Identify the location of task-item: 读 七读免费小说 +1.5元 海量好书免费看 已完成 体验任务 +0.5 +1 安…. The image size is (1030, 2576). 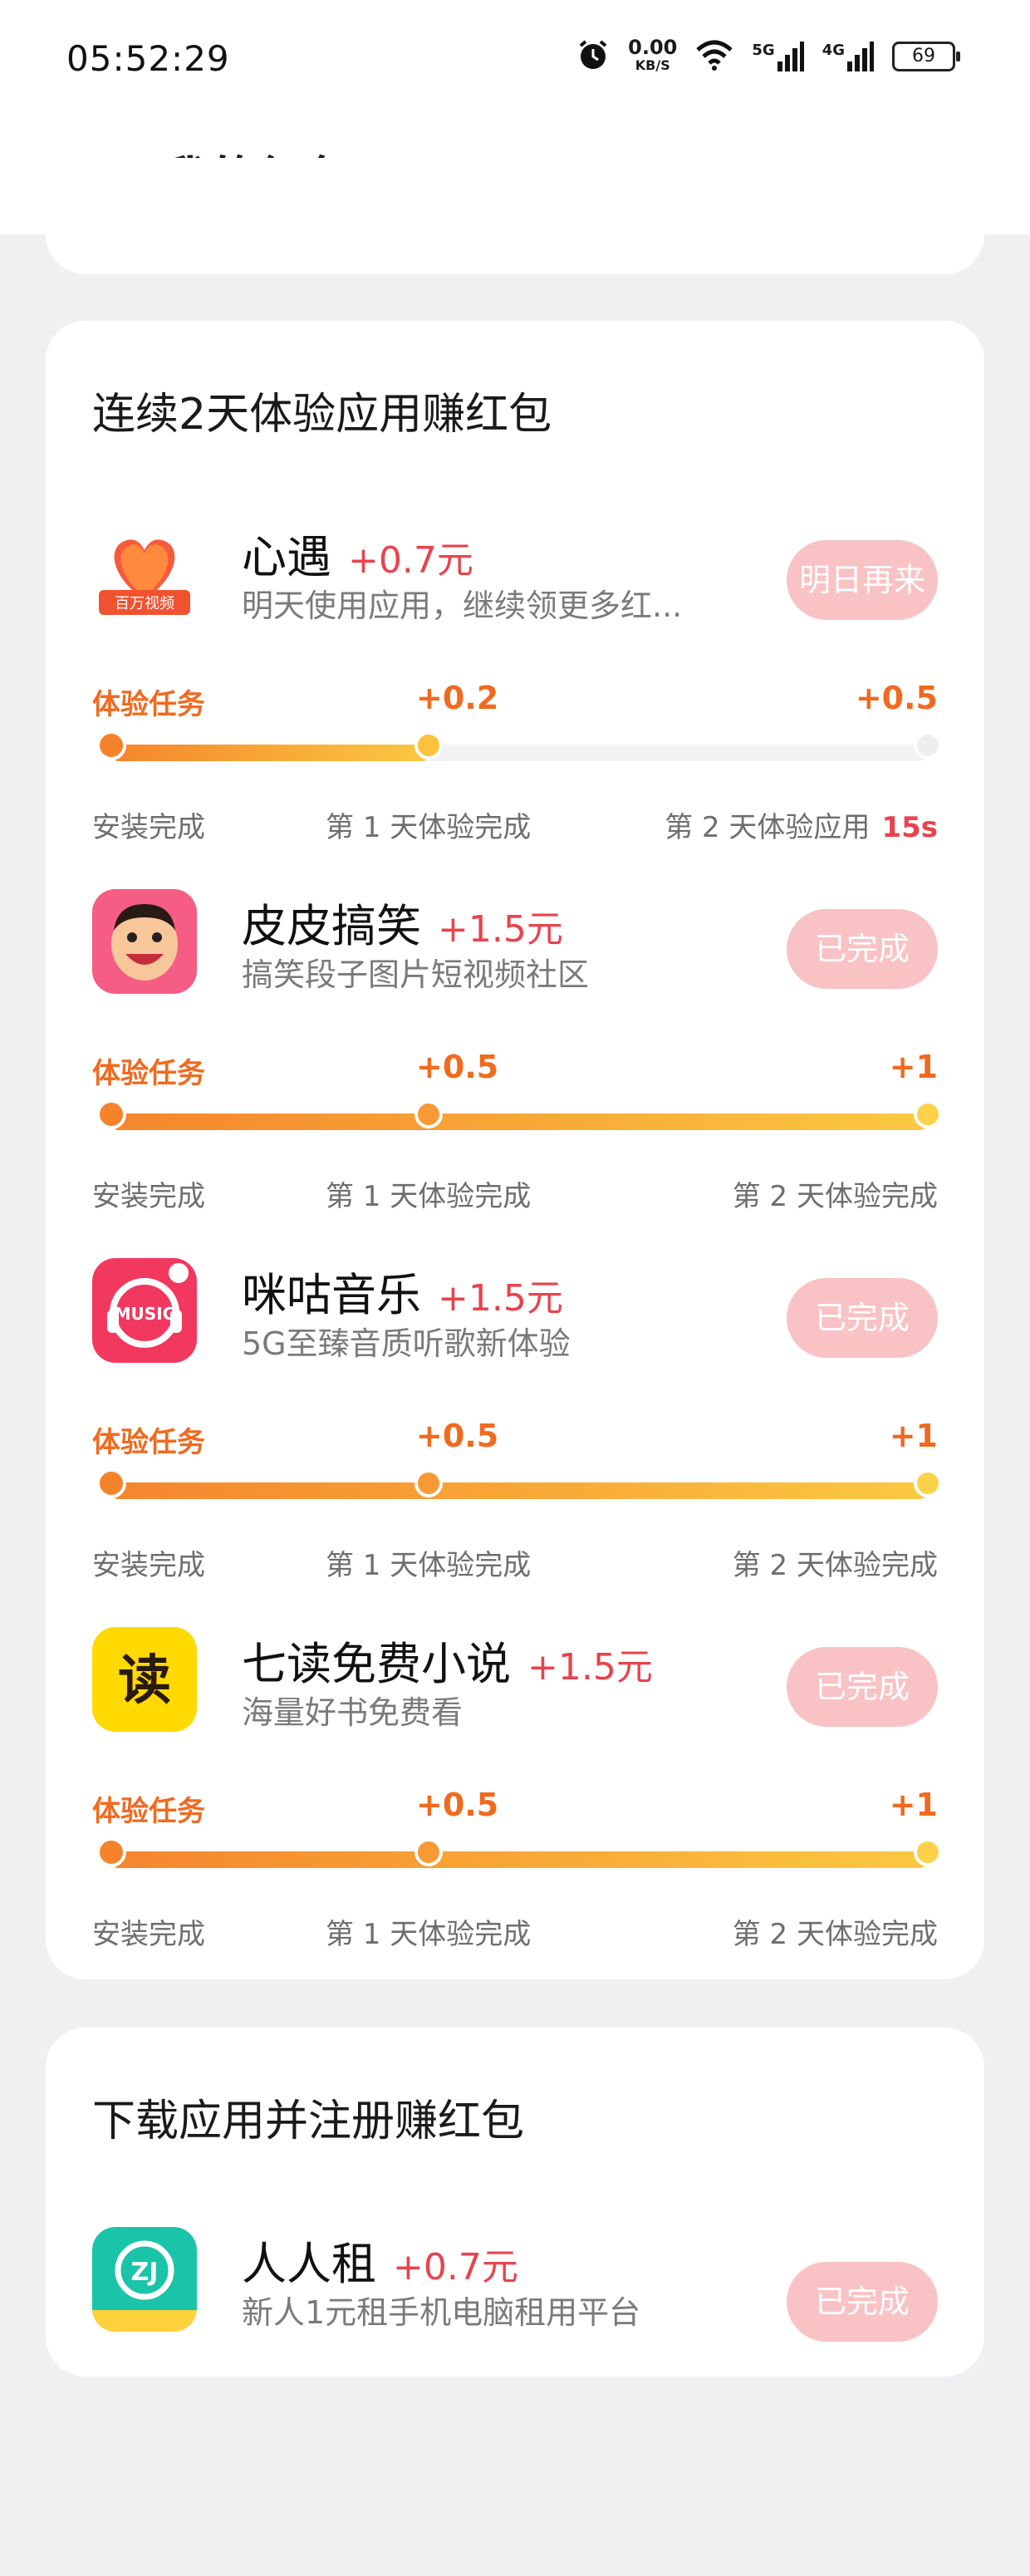
(515, 1793).